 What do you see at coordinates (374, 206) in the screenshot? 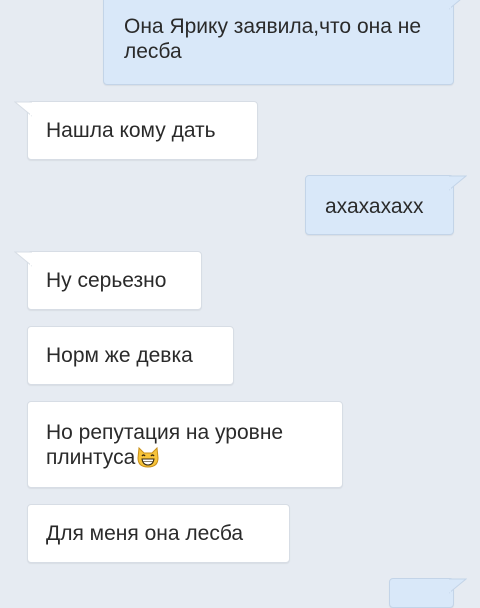
I see `message-text: ахахахахх` at bounding box center [374, 206].